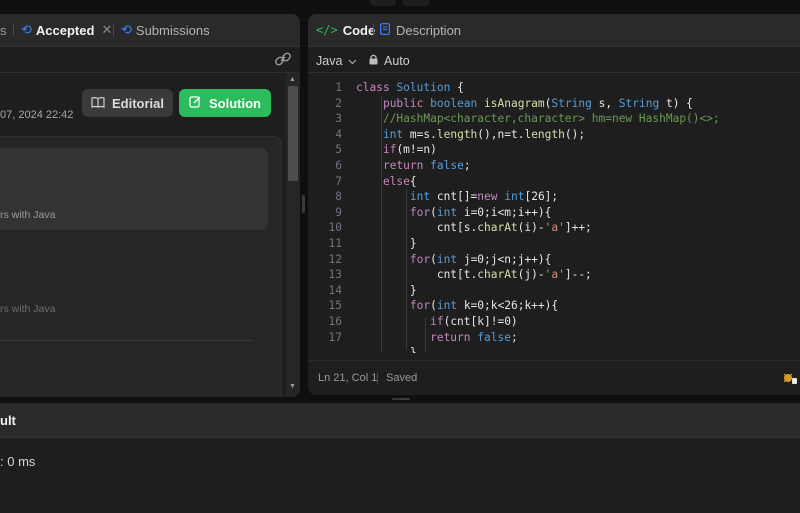 This screenshot has width=800, height=513. What do you see at coordinates (514, 228) in the screenshot?
I see `code-line: cnt[s.charAt(i)-'a']++;` at bounding box center [514, 228].